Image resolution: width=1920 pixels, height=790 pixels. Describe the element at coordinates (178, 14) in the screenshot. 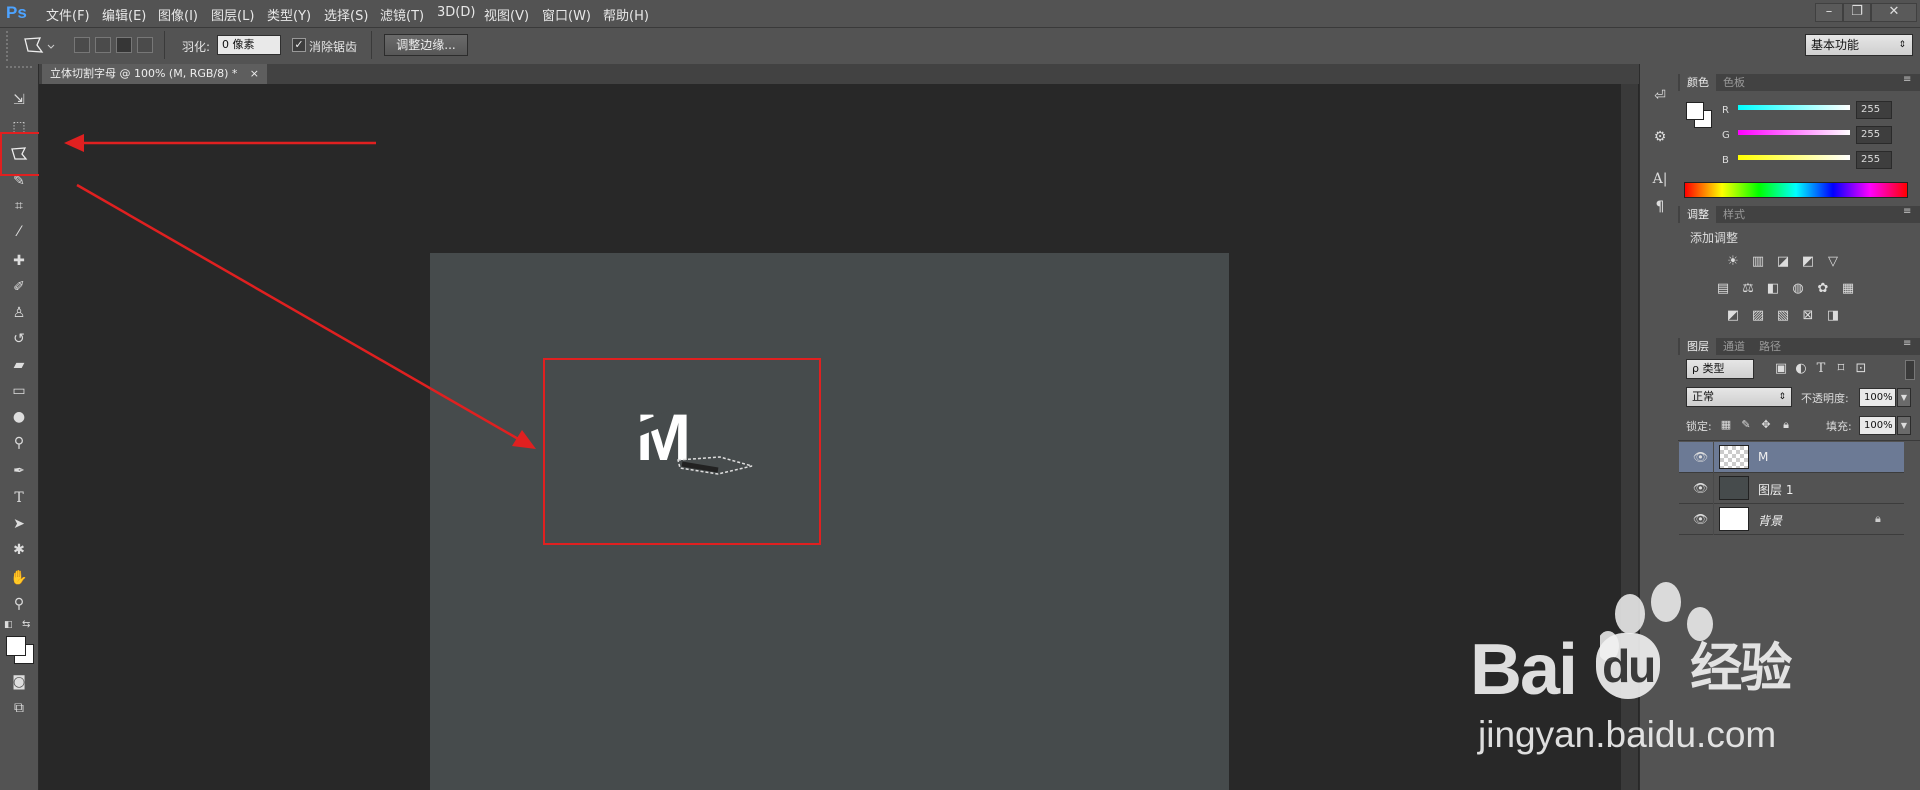

I see `menu-image: 图像(I)` at that location.